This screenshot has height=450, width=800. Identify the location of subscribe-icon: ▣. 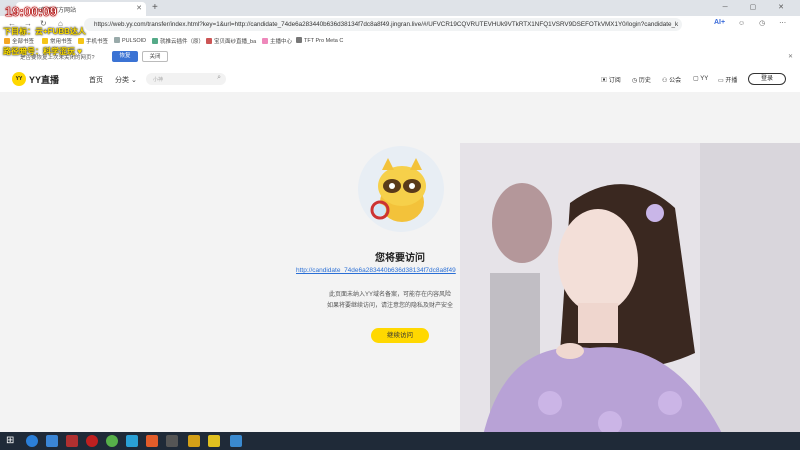
(604, 81).